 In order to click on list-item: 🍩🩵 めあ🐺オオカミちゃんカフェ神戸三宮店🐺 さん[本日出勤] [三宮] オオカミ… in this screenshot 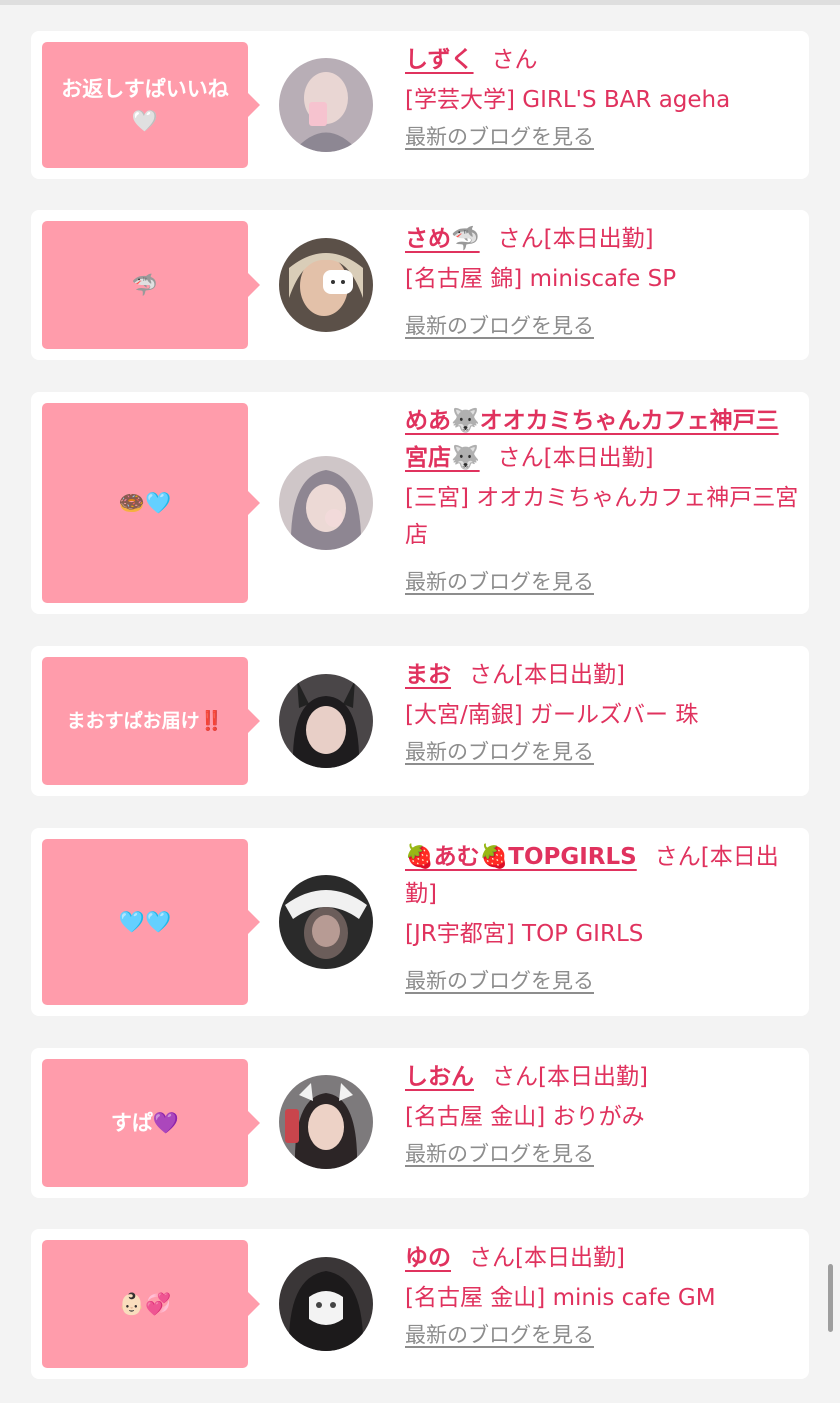, I will do `click(420, 503)`.